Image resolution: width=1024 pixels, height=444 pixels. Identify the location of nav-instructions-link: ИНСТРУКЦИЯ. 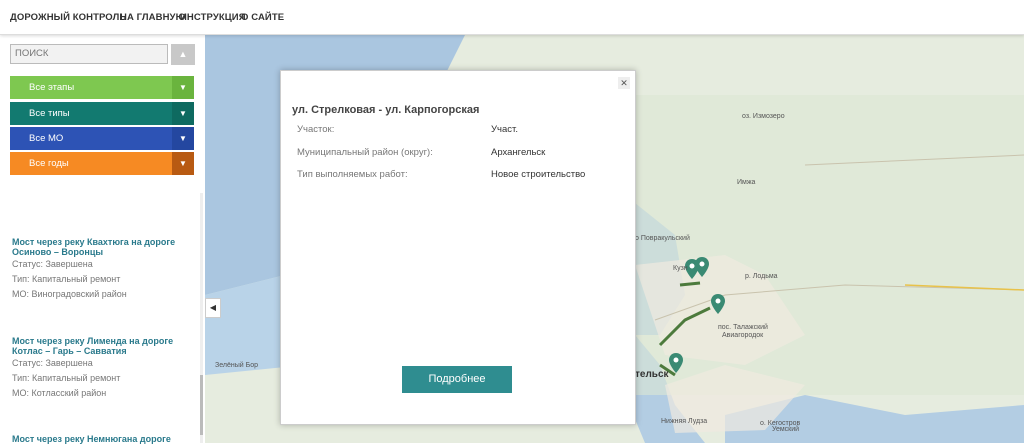
(213, 17).